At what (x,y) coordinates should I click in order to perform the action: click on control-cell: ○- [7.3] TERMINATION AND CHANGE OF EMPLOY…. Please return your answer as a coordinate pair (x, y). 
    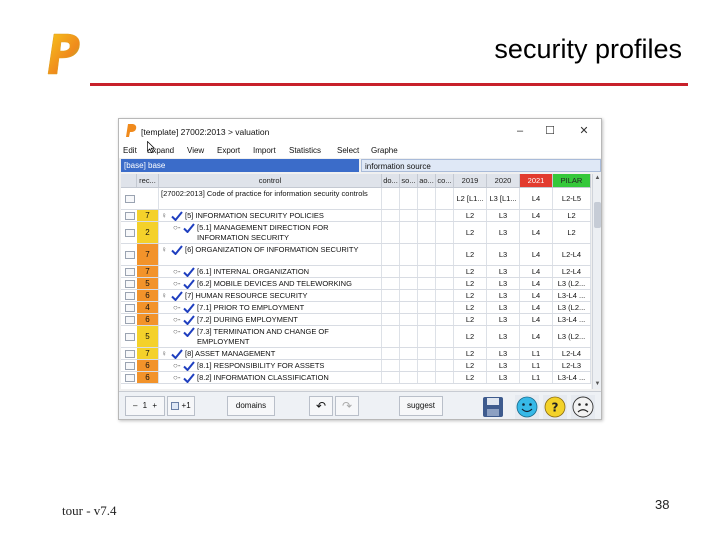
    Looking at the image, I should click on (270, 336).